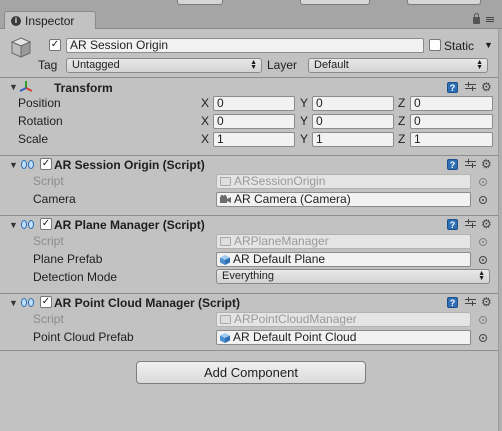 Image resolution: width=502 pixels, height=431 pixels. I want to click on camera-label: Camera, so click(54, 199).